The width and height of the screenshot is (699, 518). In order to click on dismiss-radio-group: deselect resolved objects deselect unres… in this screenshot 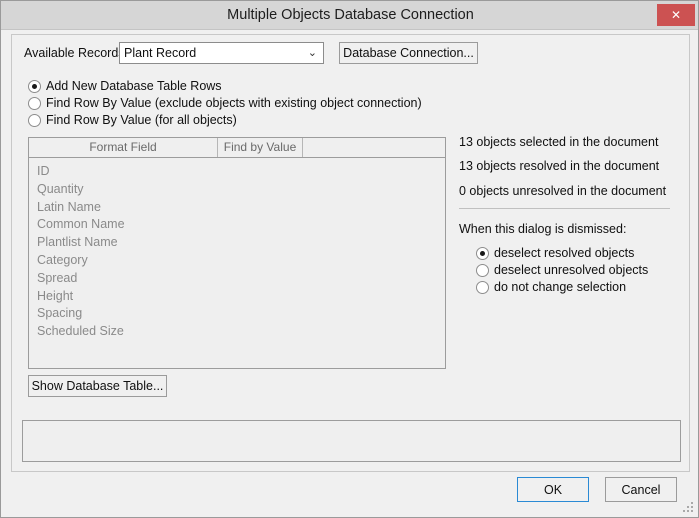, I will do `click(562, 271)`.